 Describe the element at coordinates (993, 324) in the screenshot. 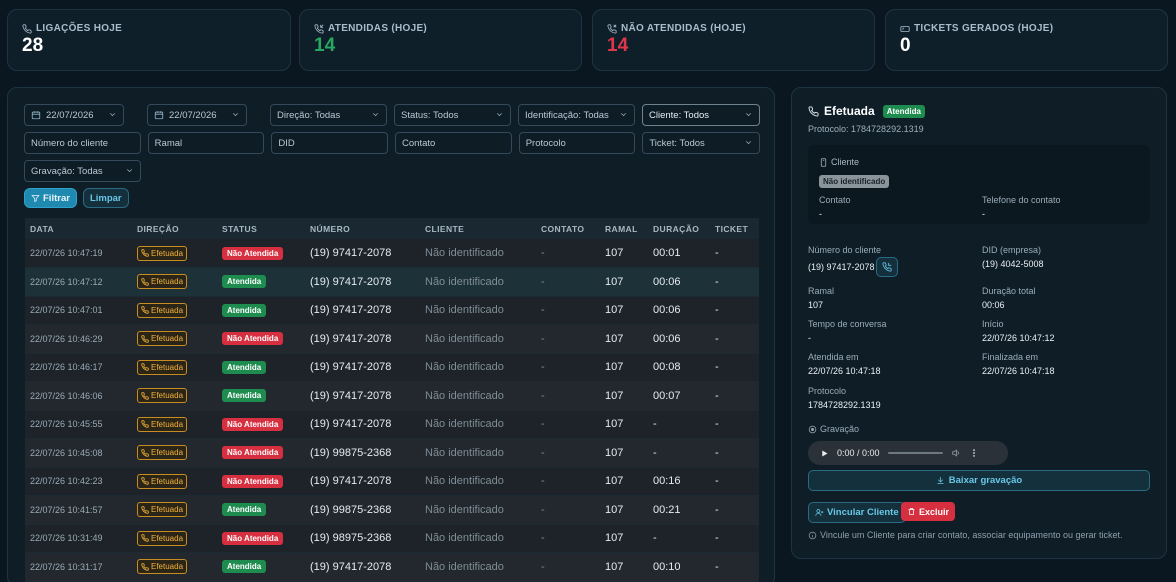

I see `start-label: Início` at that location.